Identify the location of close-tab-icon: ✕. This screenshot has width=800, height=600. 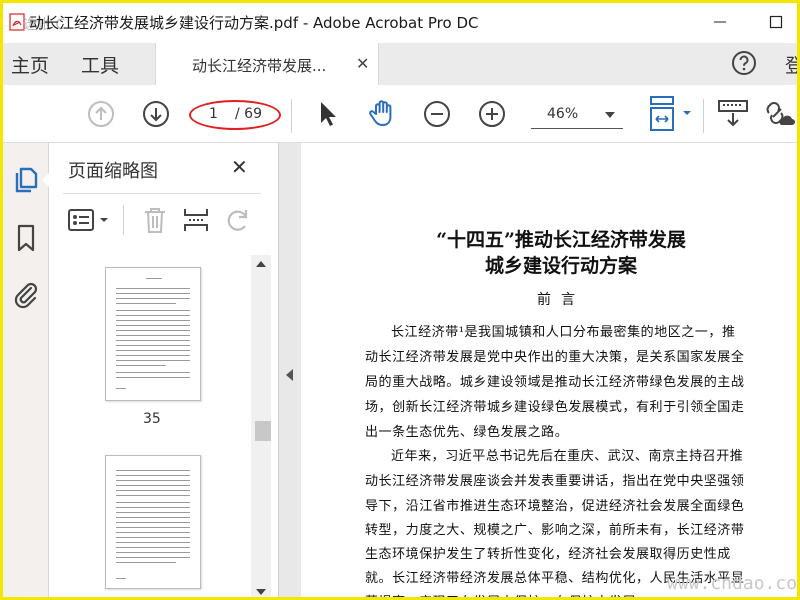
(362, 63).